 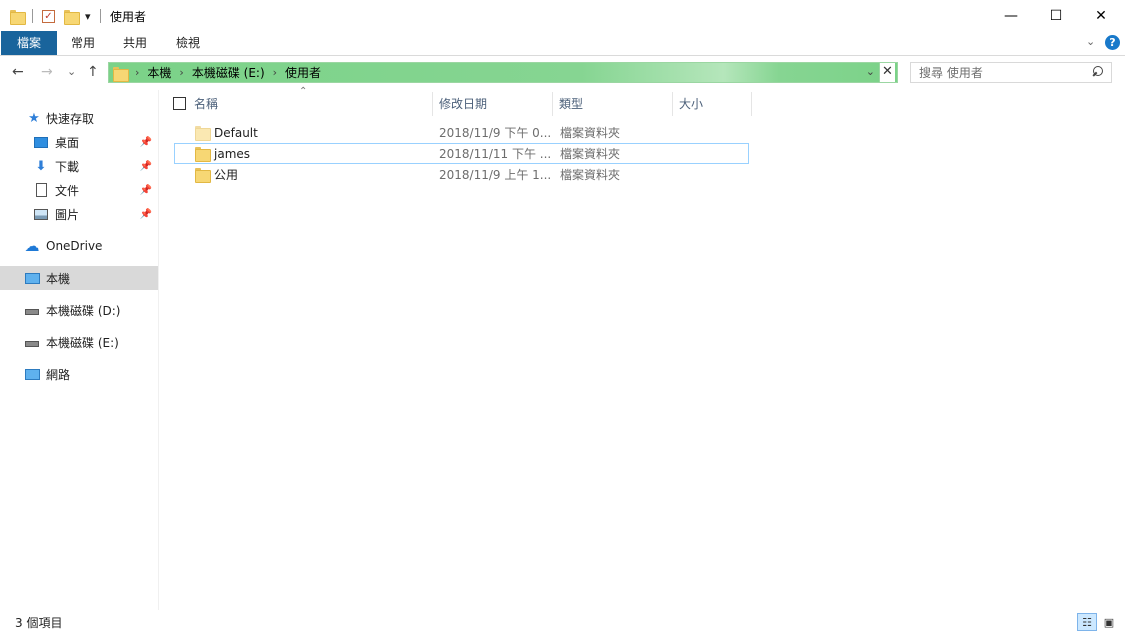 I want to click on sidebar-item-documents: 文件 📌, so click(x=79, y=190).